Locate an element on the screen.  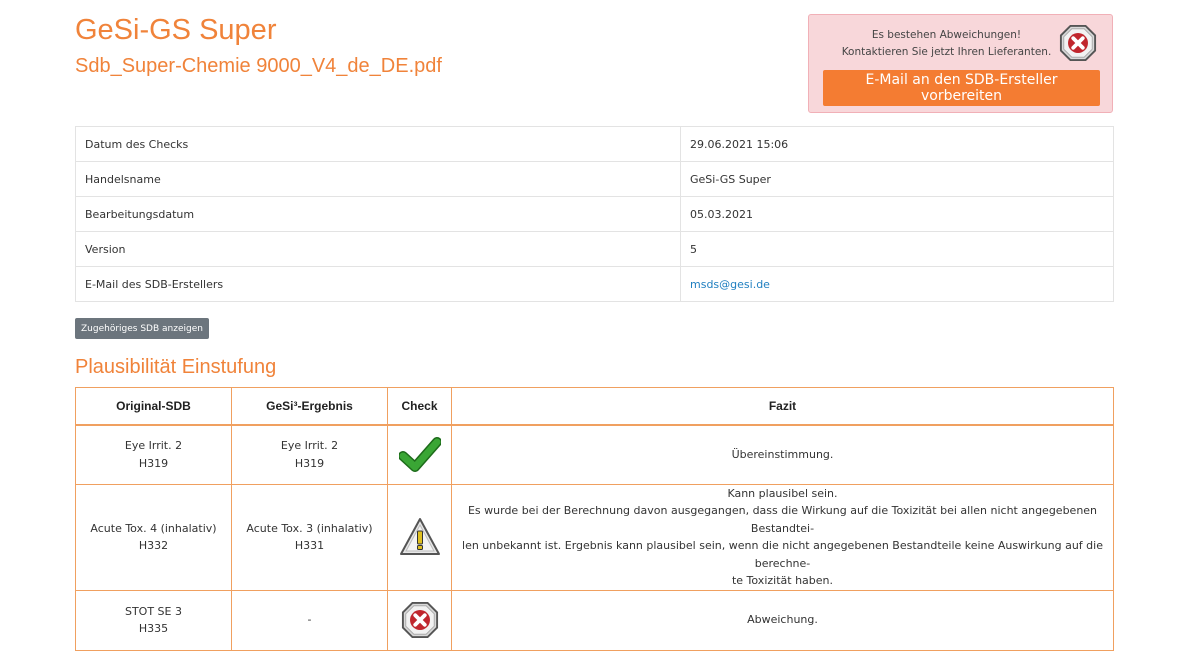
table-row: Bearbeitungsdatum 05.03.2021 is located at coordinates (594, 214).